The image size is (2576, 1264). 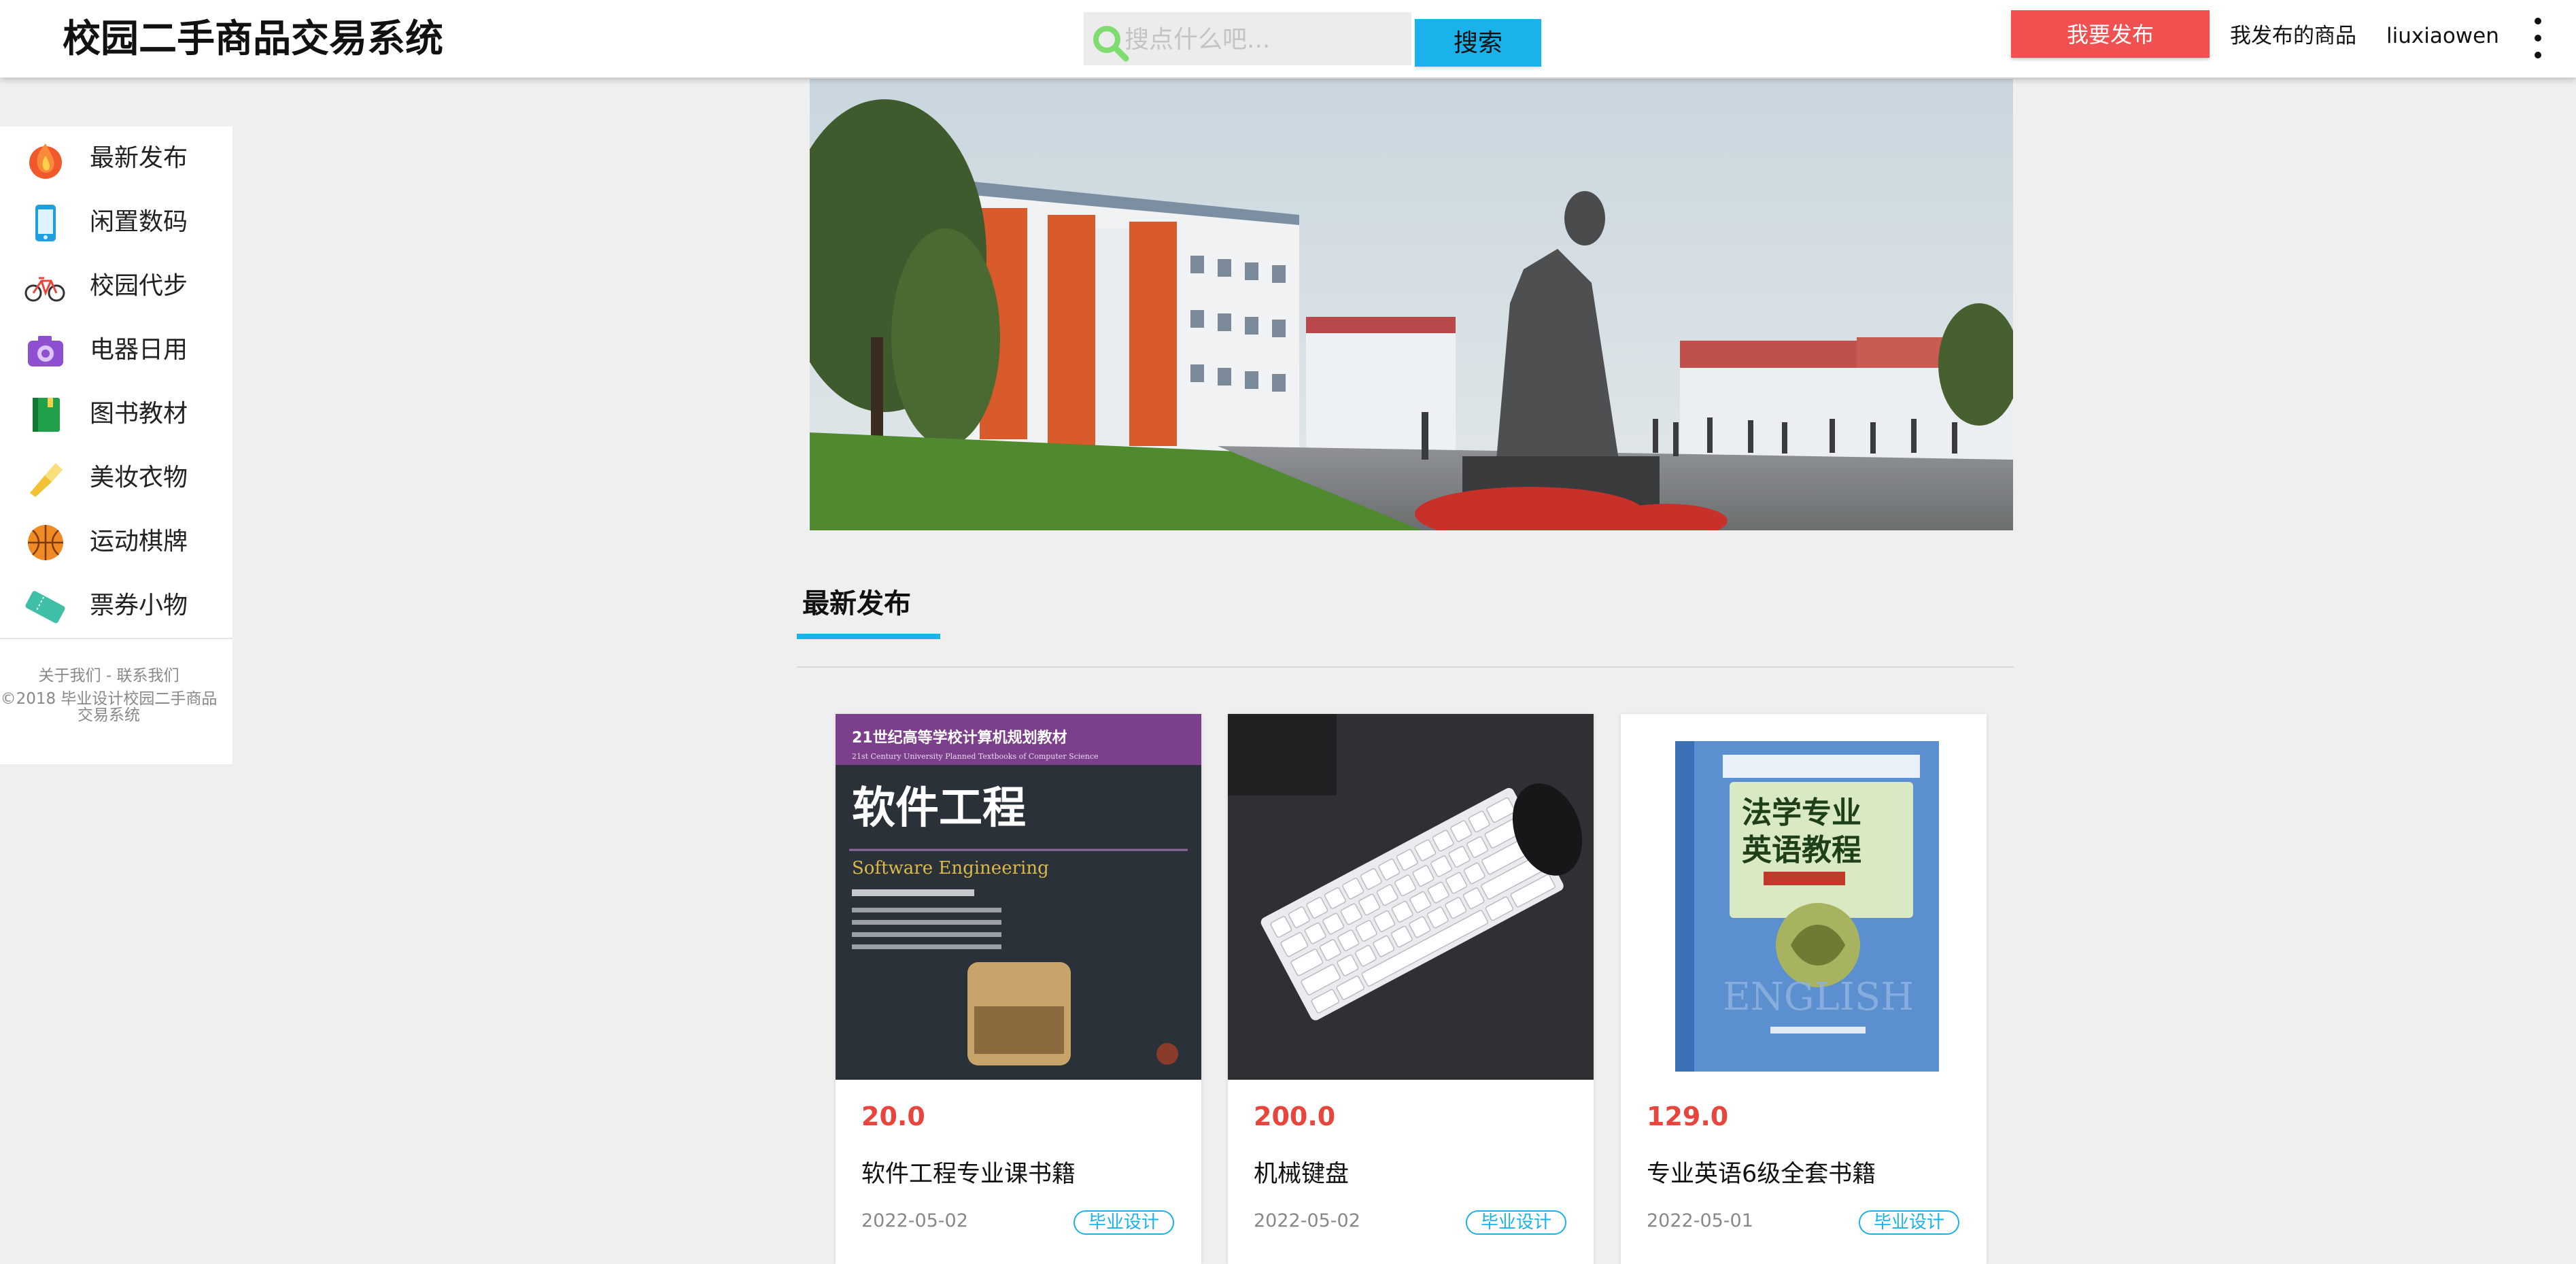 What do you see at coordinates (46, 161) in the screenshot?
I see `fire-icon` at bounding box center [46, 161].